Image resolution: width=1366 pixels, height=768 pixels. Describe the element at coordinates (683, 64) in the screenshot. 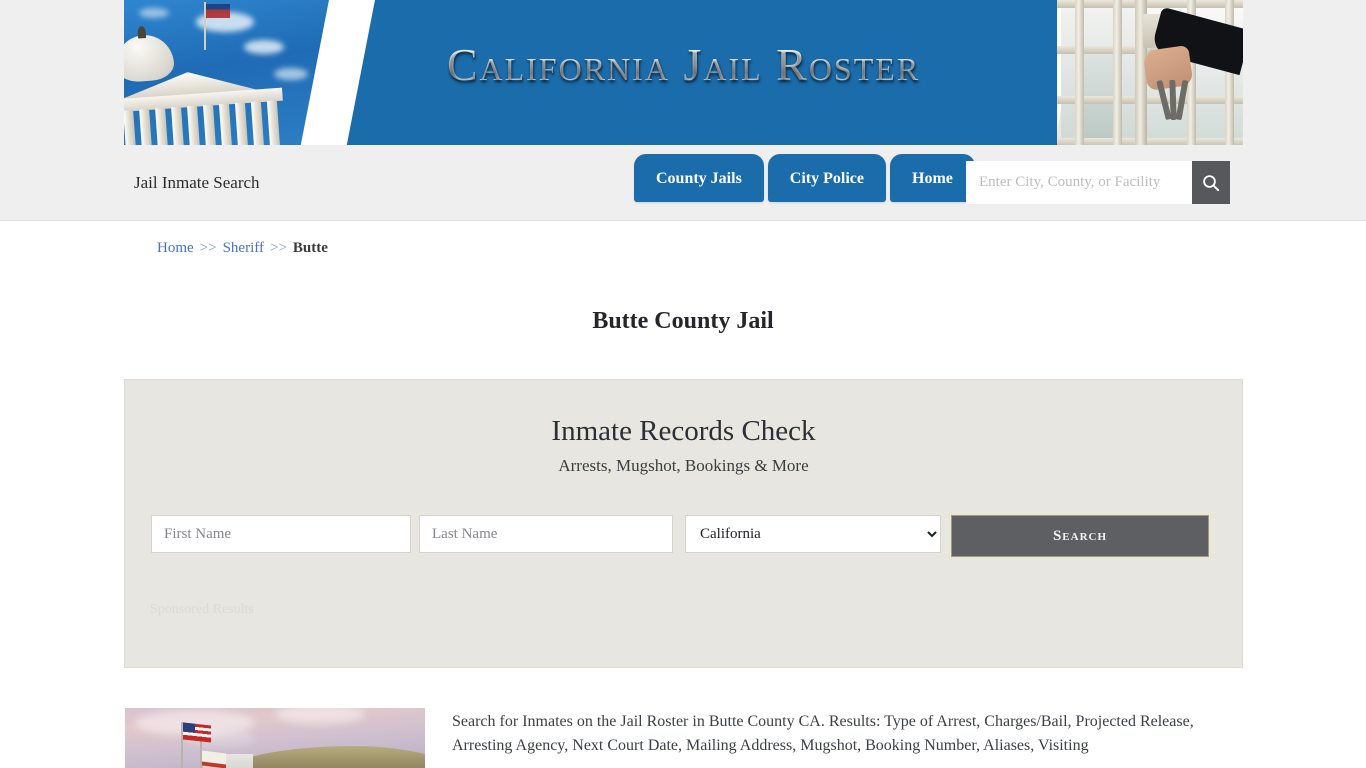

I see `banner-title: California Jail Roster` at that location.